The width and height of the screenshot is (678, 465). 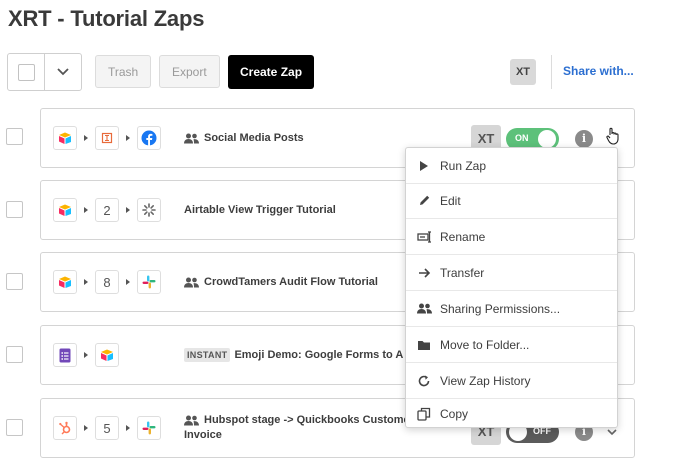 What do you see at coordinates (291, 282) in the screenshot?
I see `zap-name: CrowdTamers Audit Flow Tutorial` at bounding box center [291, 282].